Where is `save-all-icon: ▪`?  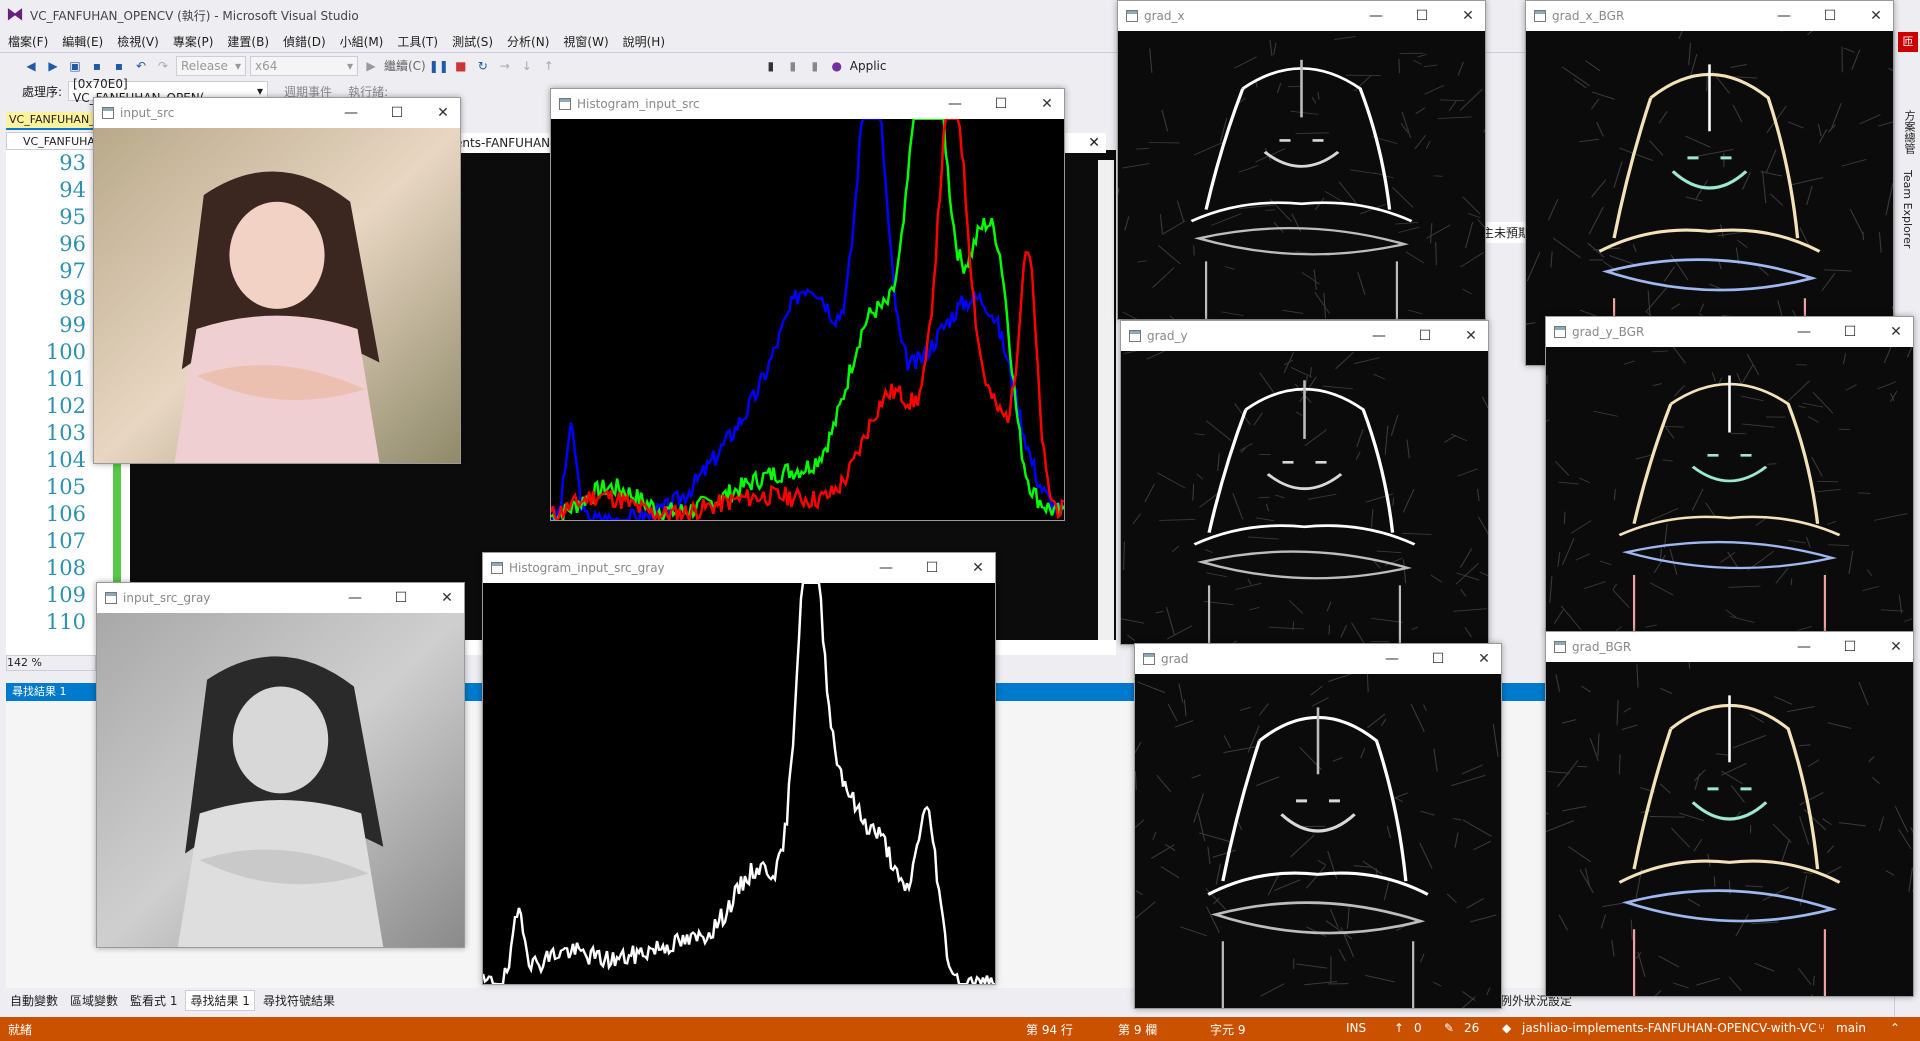
save-all-icon: ▪ is located at coordinates (119, 66).